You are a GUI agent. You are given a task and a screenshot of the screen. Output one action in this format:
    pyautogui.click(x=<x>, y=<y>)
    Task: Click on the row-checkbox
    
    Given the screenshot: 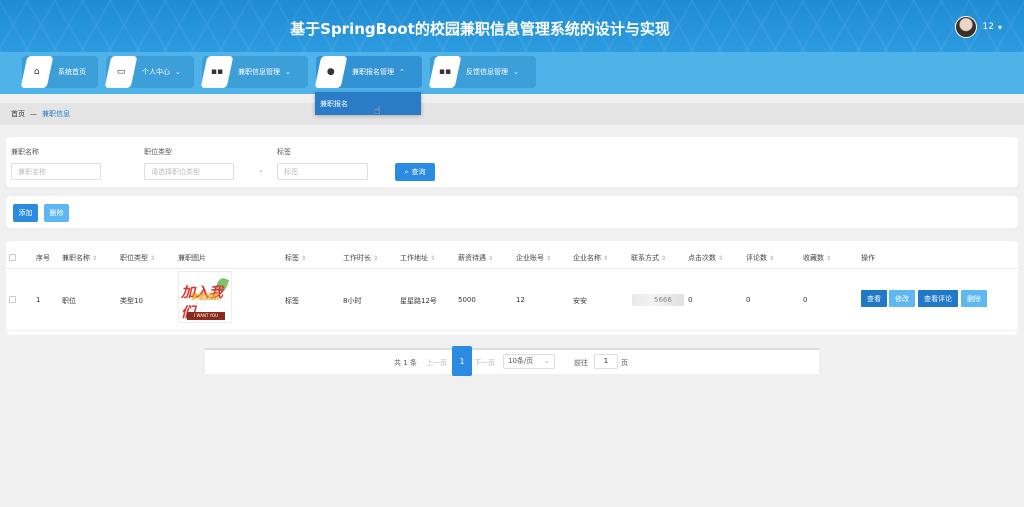 What is the action you would take?
    pyautogui.click(x=12, y=299)
    